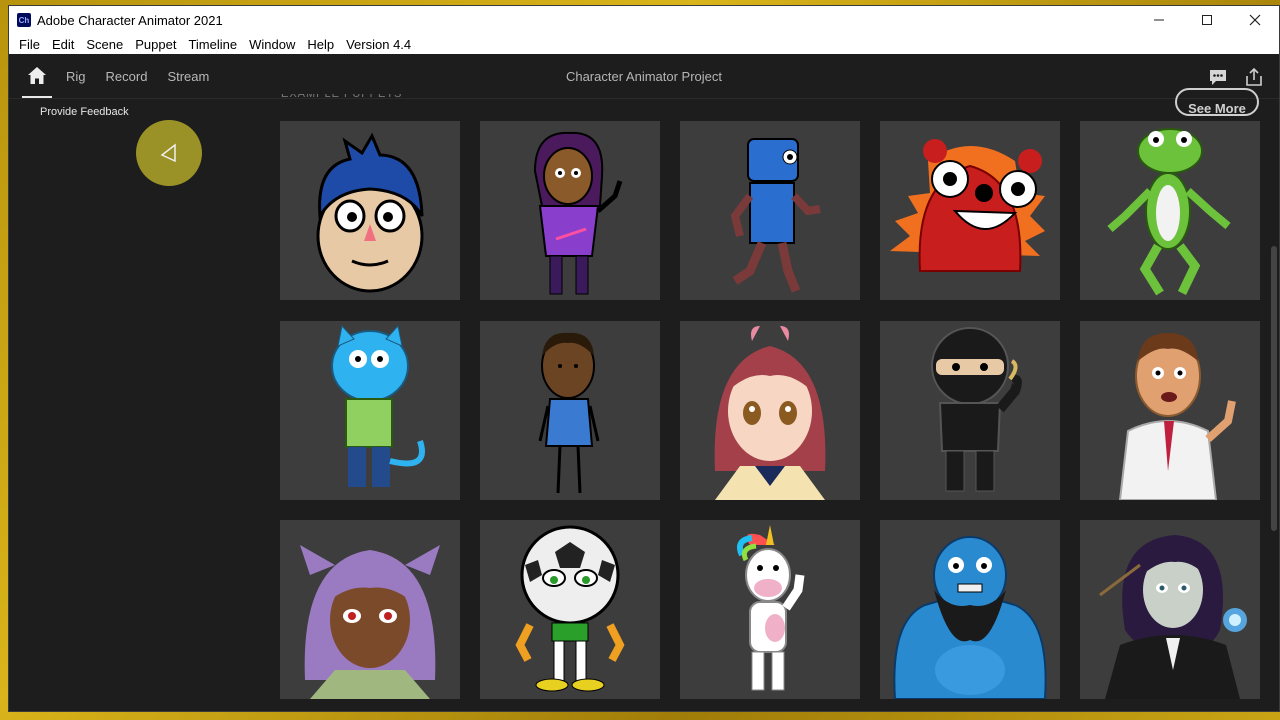 Image resolution: width=1280 pixels, height=720 pixels. I want to click on cursor-highlight, so click(169, 153).